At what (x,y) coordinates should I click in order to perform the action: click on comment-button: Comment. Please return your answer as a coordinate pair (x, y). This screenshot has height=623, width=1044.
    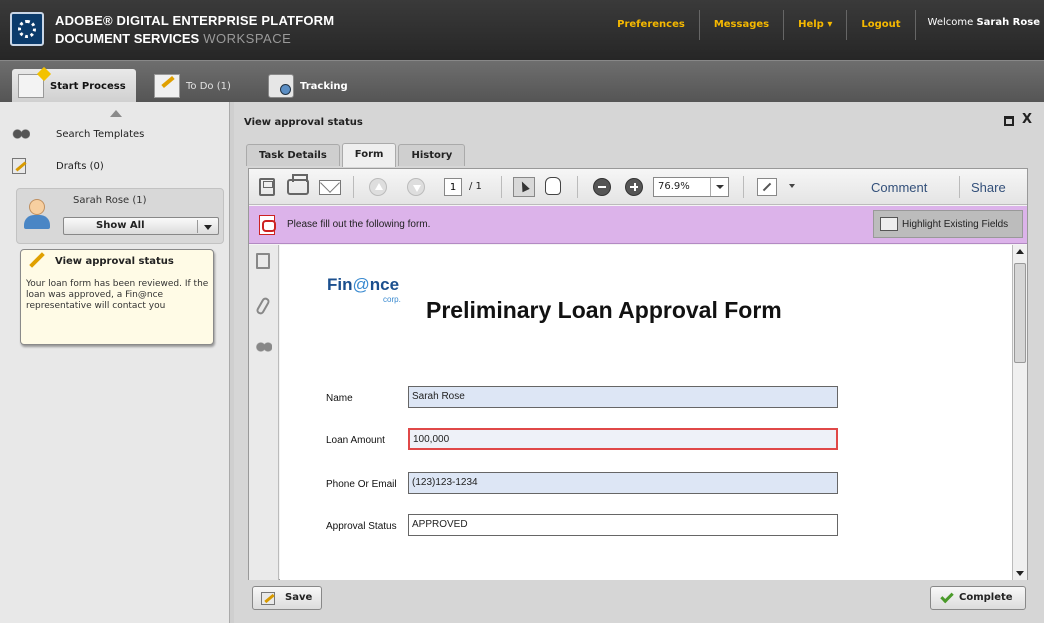
    Looking at the image, I should click on (899, 187).